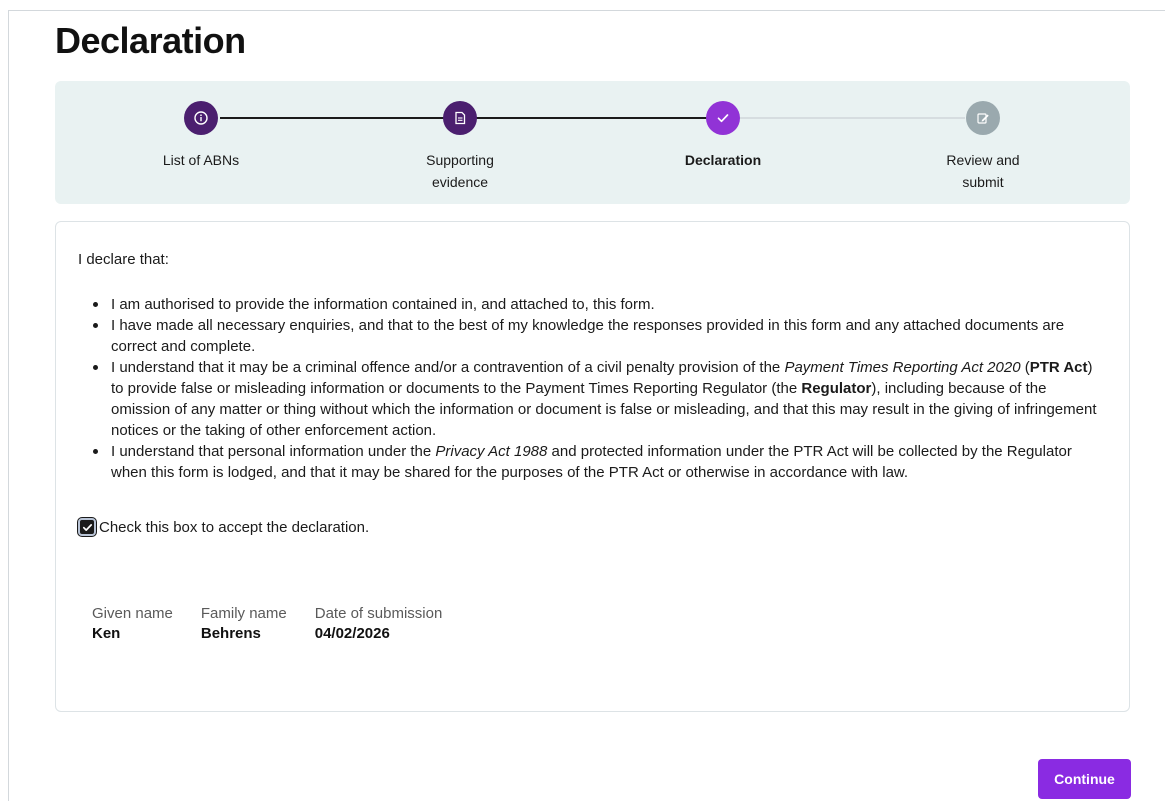  What do you see at coordinates (132, 624) in the screenshot?
I see `given-name-field: Given name Ken` at bounding box center [132, 624].